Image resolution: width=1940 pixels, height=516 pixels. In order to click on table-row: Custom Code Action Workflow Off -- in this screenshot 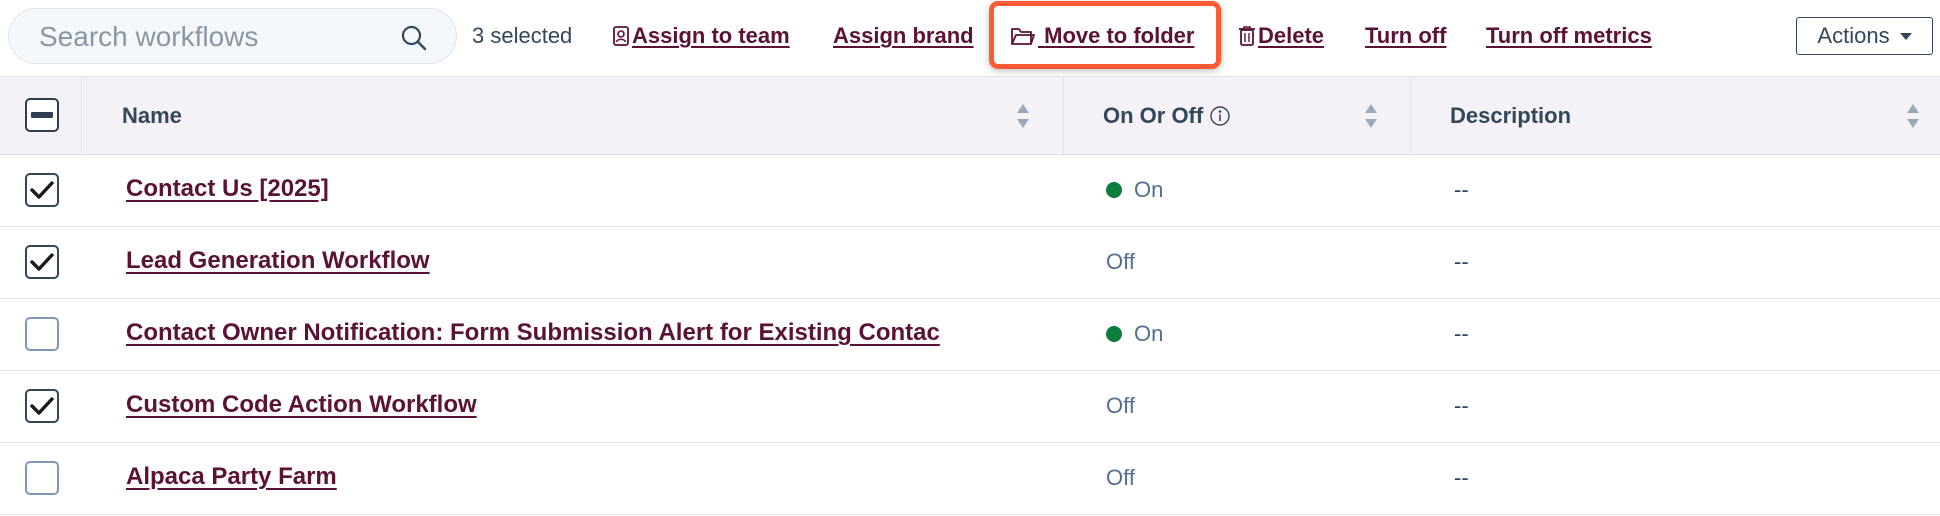, I will do `click(970, 407)`.